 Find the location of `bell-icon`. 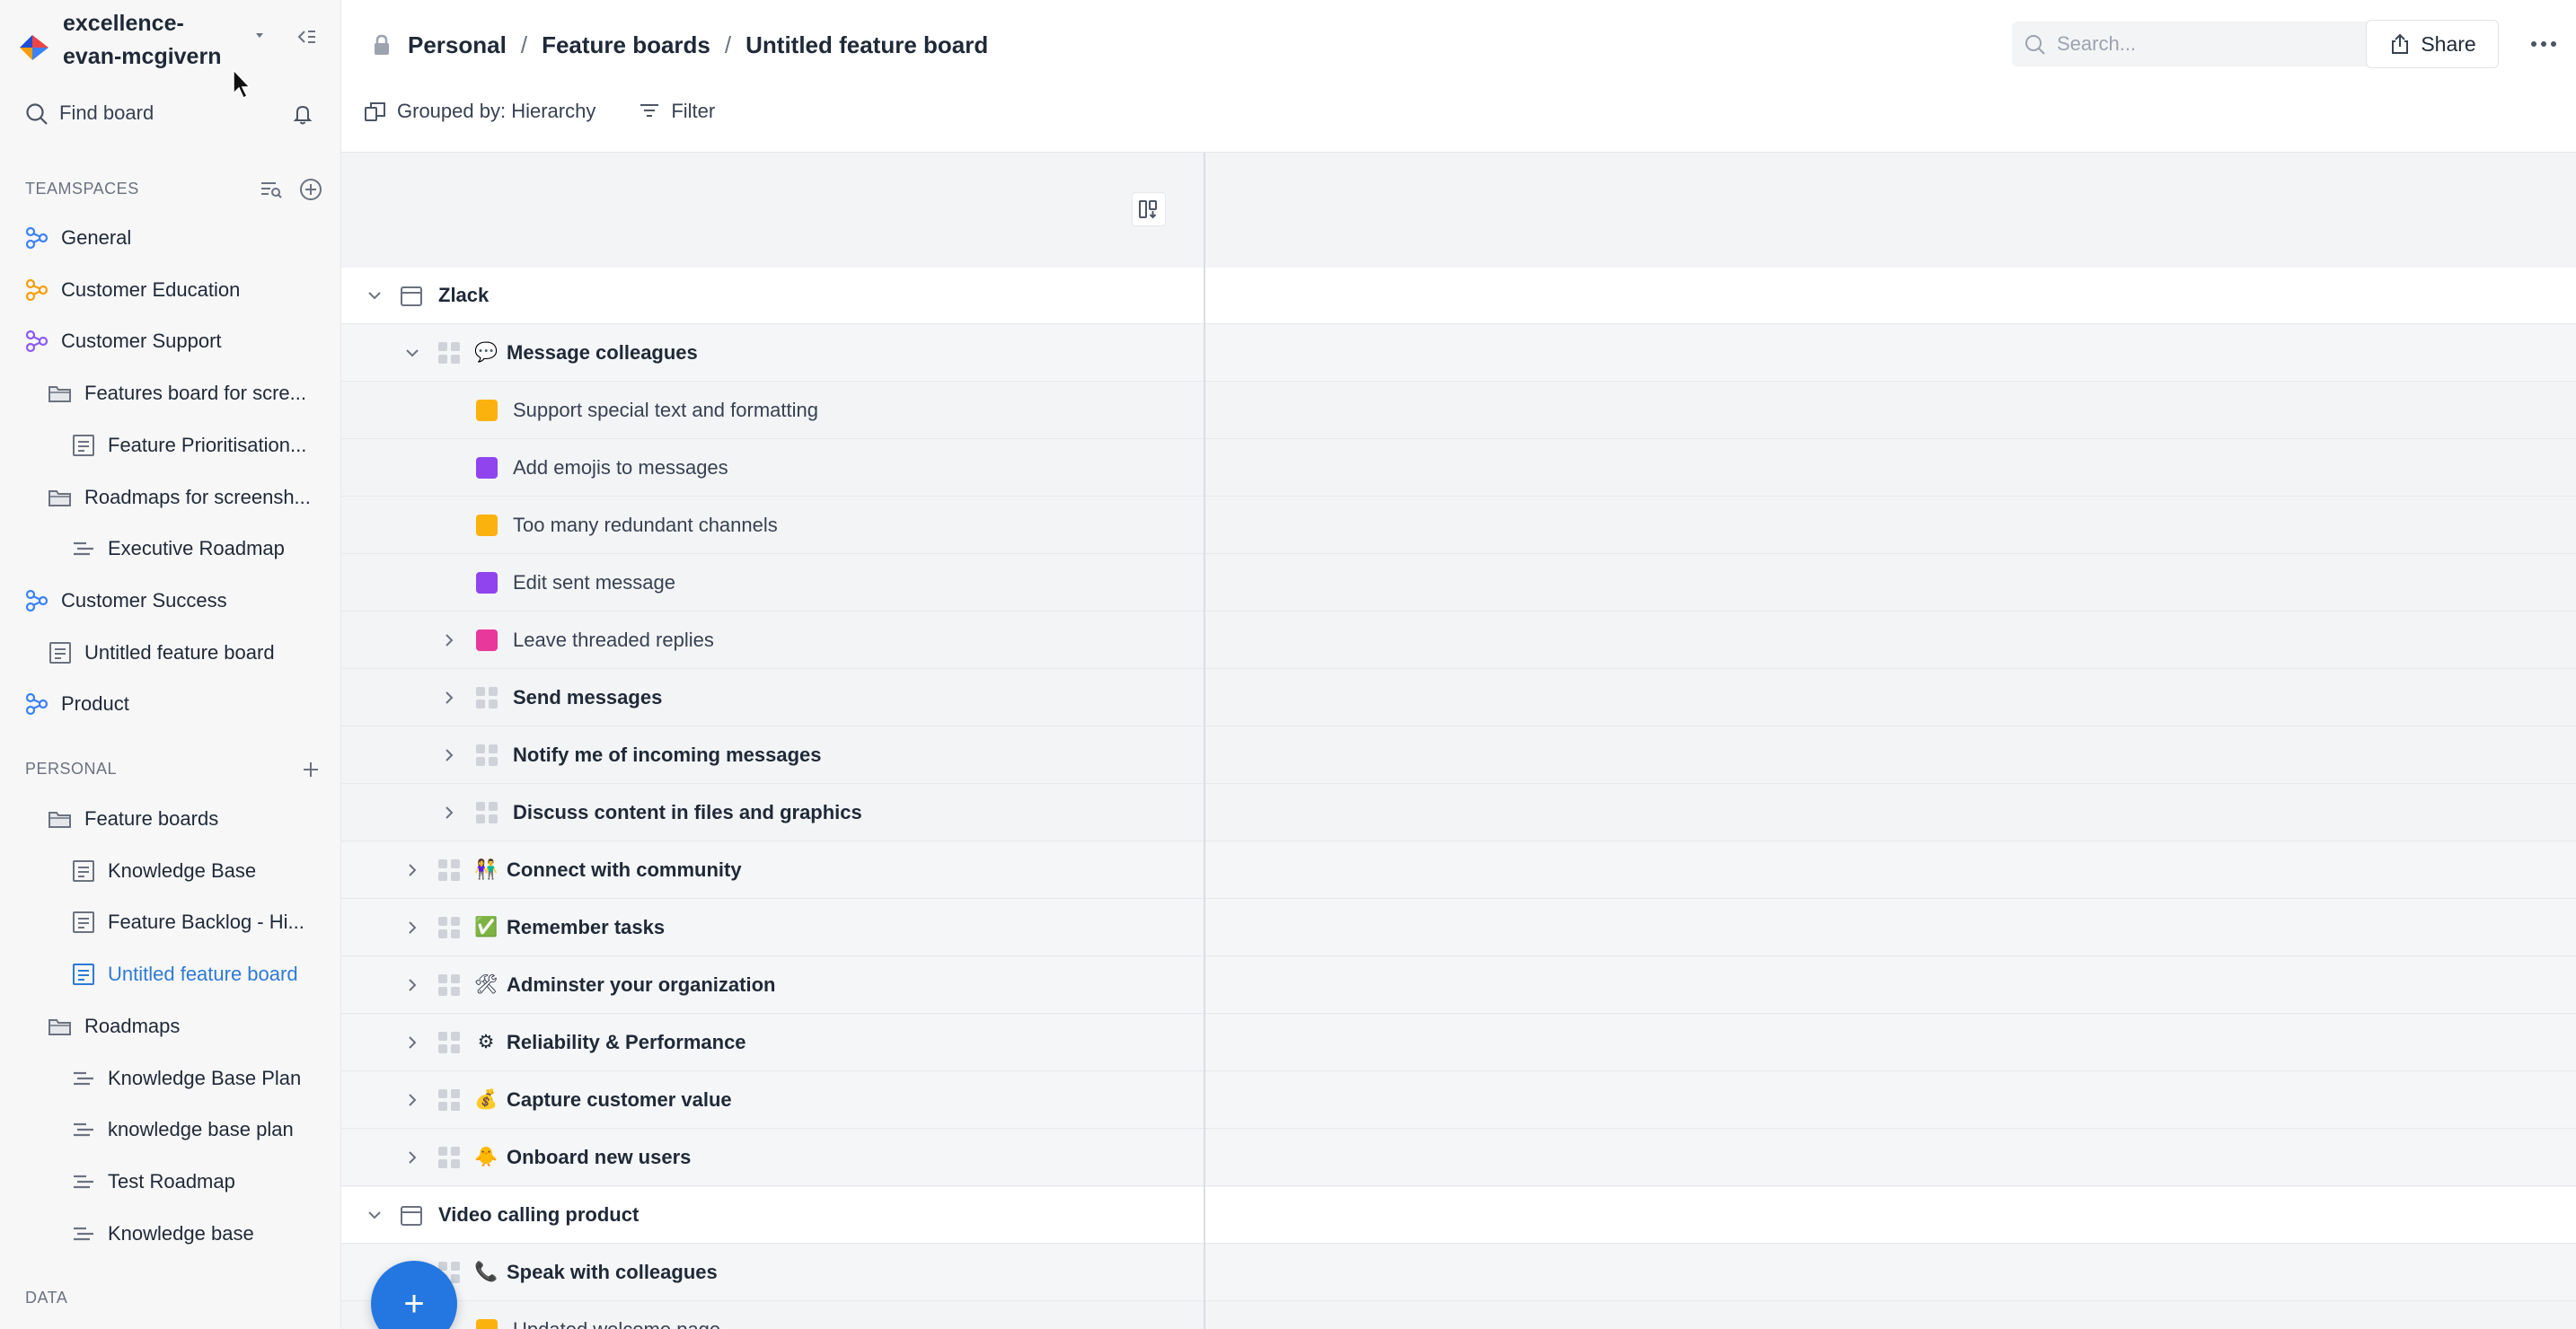

bell-icon is located at coordinates (302, 115).